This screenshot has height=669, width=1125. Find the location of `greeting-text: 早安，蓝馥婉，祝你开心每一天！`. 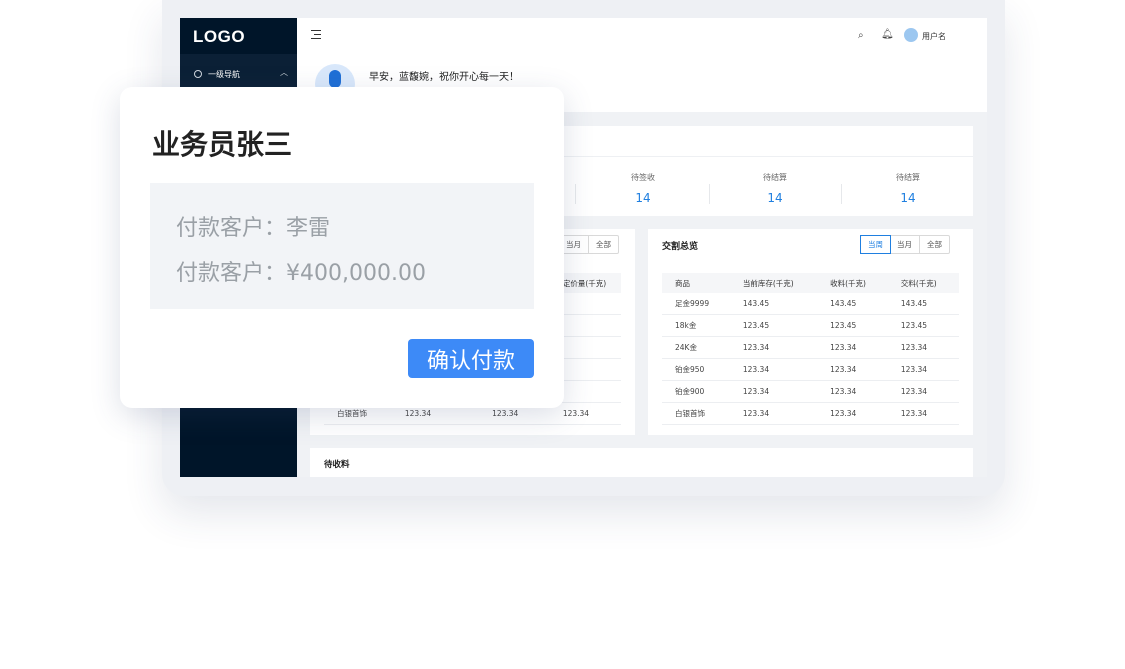

greeting-text: 早安，蓝馥婉，祝你开心每一天！ is located at coordinates (444, 77).